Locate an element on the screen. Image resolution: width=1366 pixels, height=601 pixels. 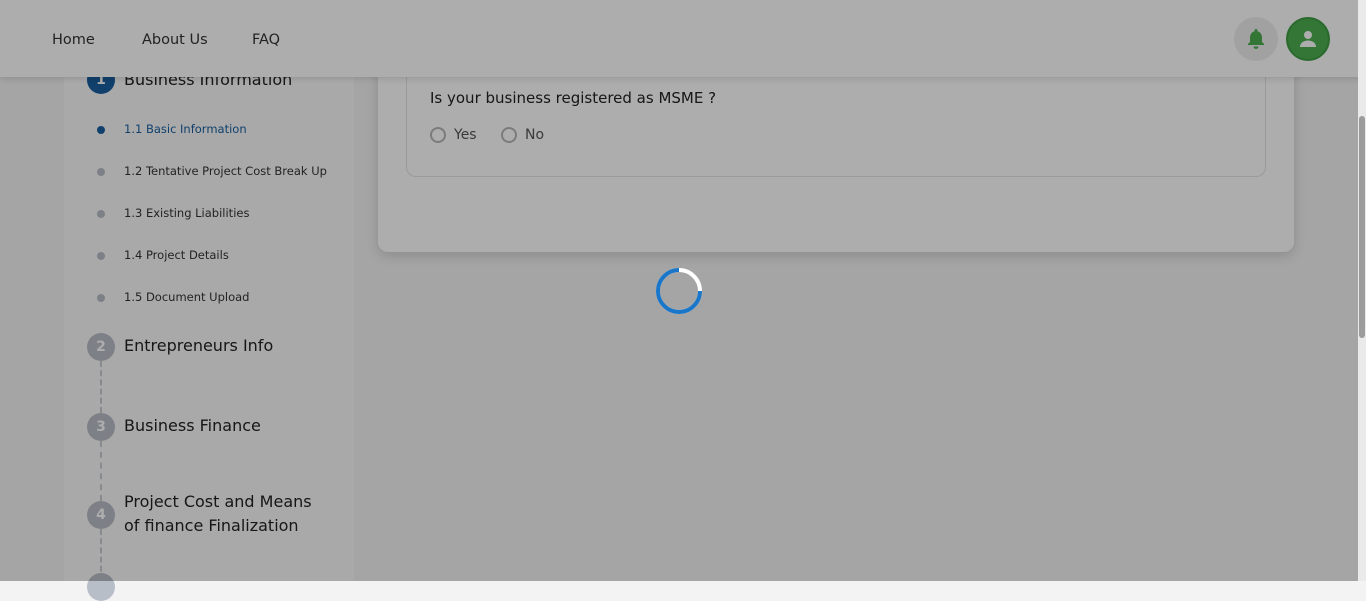
scrollbar-thumb is located at coordinates (1362, 227).